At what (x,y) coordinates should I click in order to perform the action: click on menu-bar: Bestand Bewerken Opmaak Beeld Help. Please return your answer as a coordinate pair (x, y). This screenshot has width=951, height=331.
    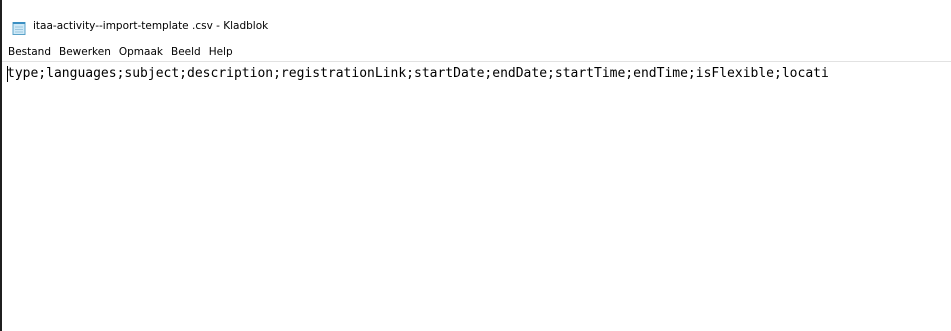
    Looking at the image, I should click on (476, 52).